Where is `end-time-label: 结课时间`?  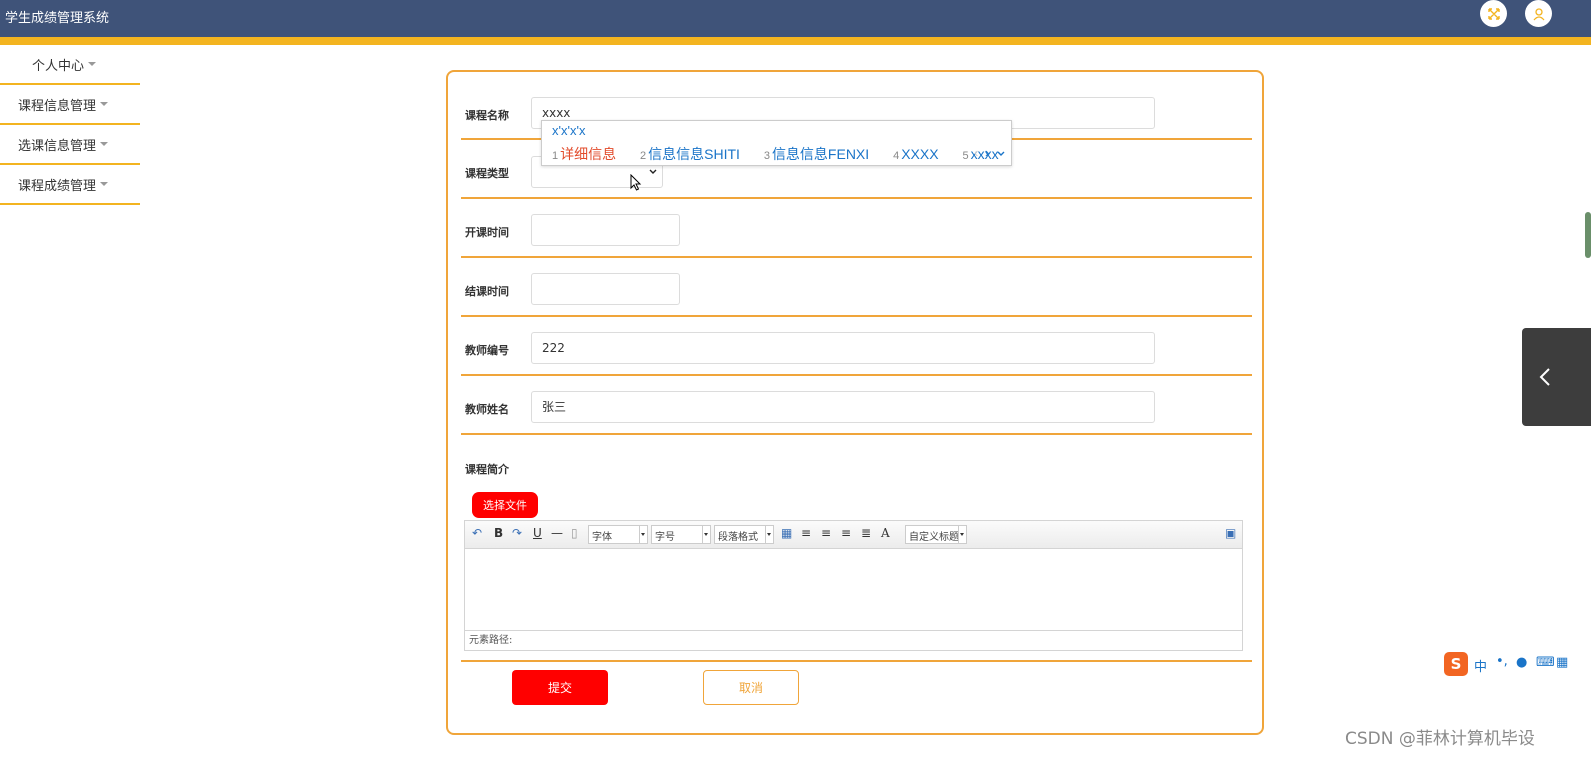 end-time-label: 结课时间 is located at coordinates (487, 291).